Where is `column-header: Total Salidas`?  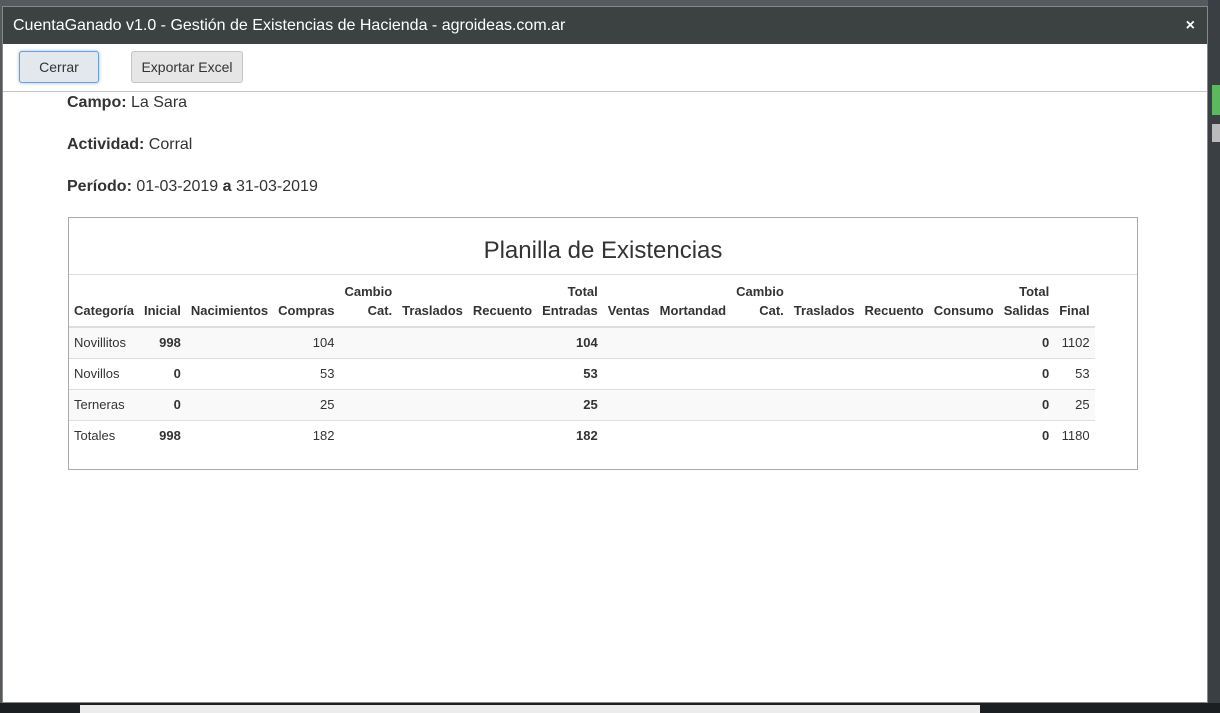 column-header: Total Salidas is located at coordinates (1026, 303).